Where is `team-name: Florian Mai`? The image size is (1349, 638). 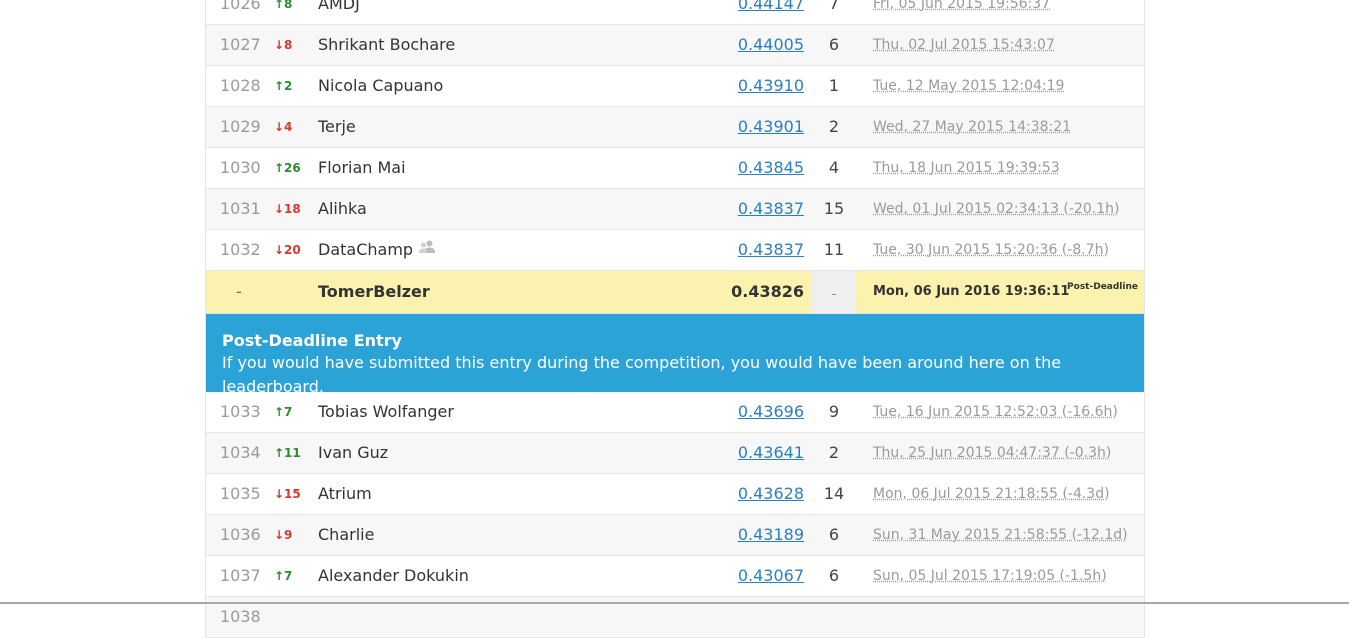
team-name: Florian Mai is located at coordinates (362, 167).